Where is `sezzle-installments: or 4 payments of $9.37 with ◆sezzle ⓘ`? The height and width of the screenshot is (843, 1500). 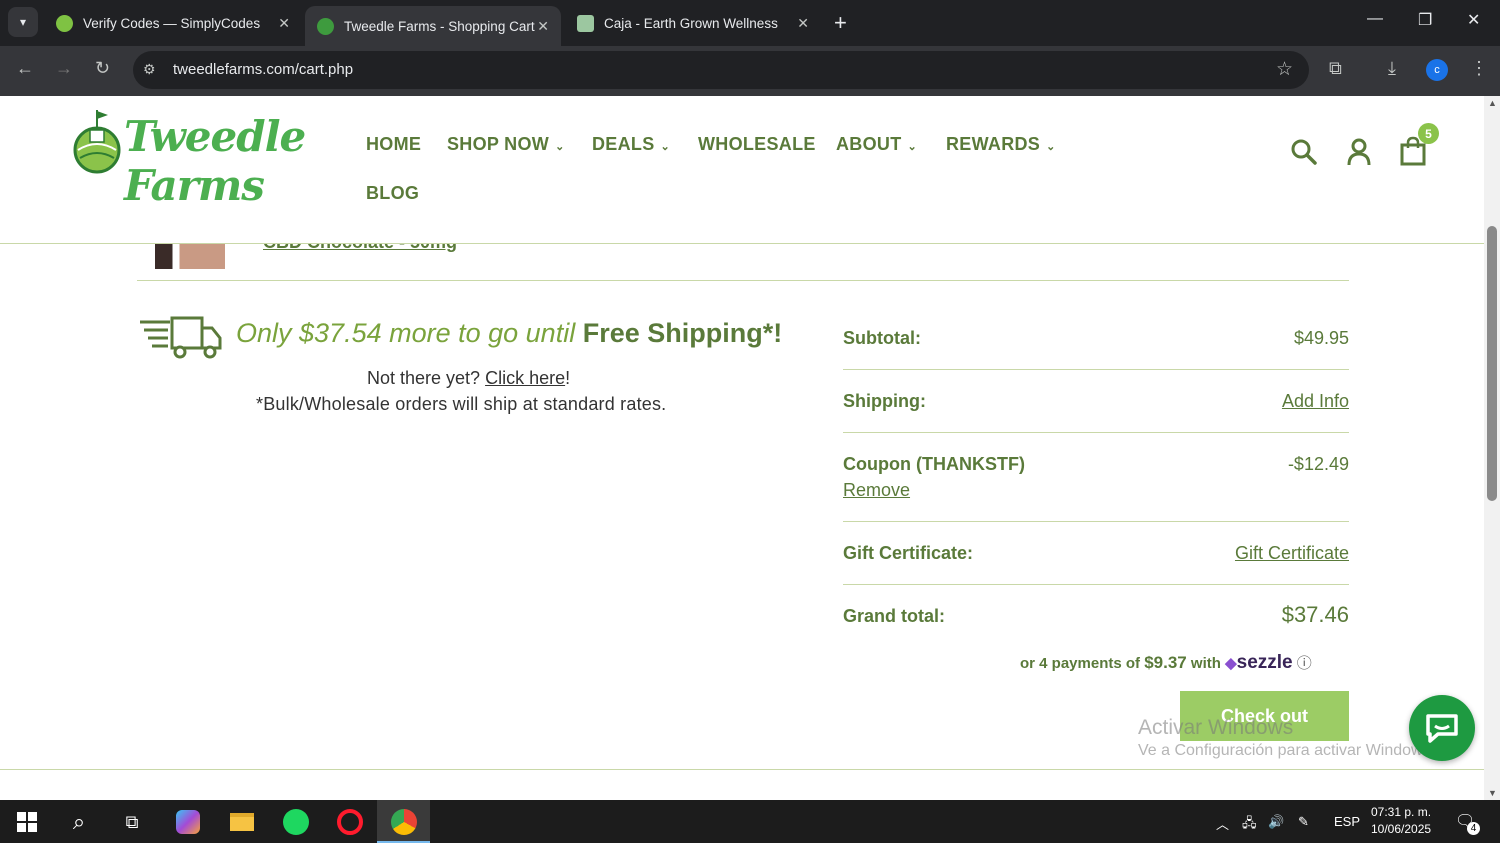
sezzle-installments: or 4 payments of $9.37 with ◆sezzle ⓘ is located at coordinates (1166, 663).